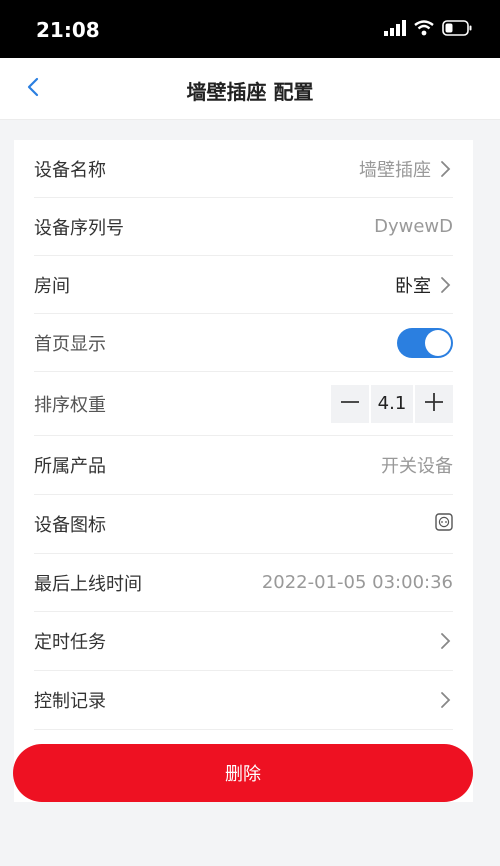 The image size is (500, 866). I want to click on increment-button, so click(434, 403).